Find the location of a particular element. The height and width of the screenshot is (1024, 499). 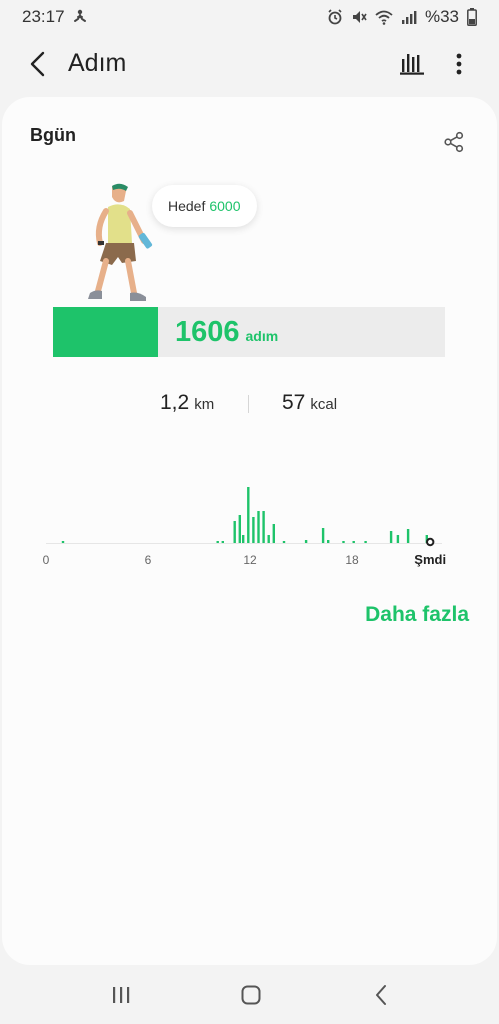

battery-icon is located at coordinates (472, 17).